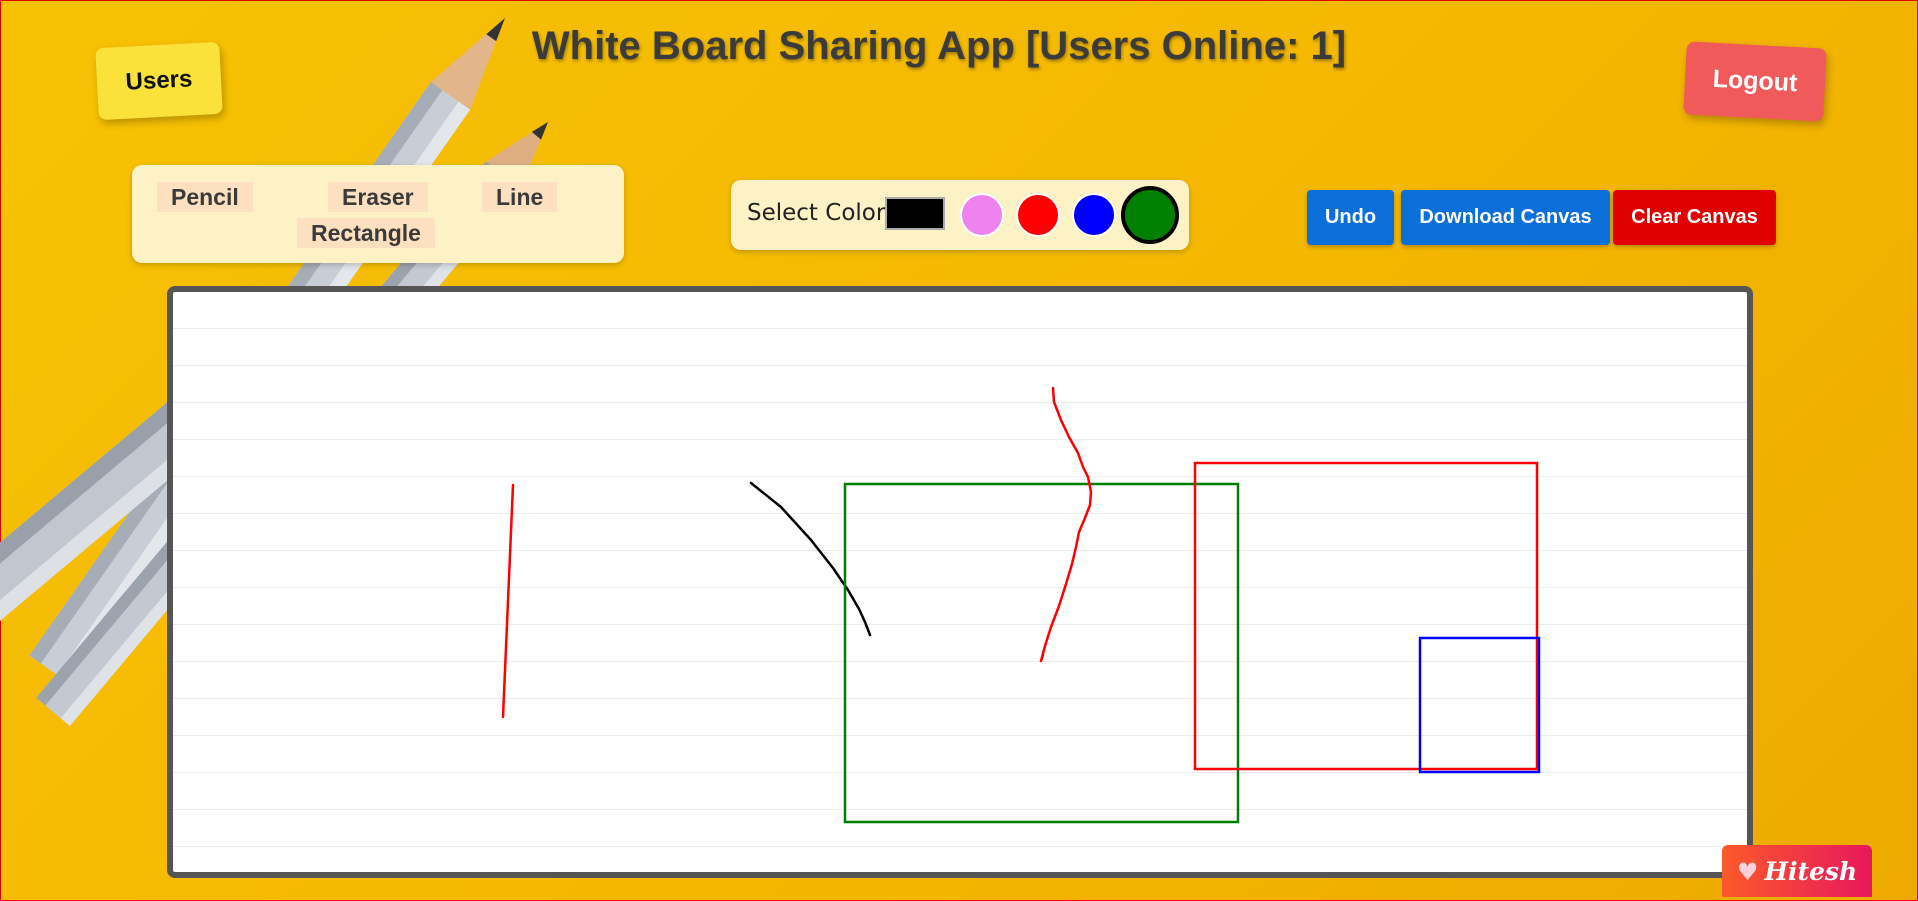 The width and height of the screenshot is (1918, 901). What do you see at coordinates (1811, 871) in the screenshot?
I see `author-badge-label: Hitesh` at bounding box center [1811, 871].